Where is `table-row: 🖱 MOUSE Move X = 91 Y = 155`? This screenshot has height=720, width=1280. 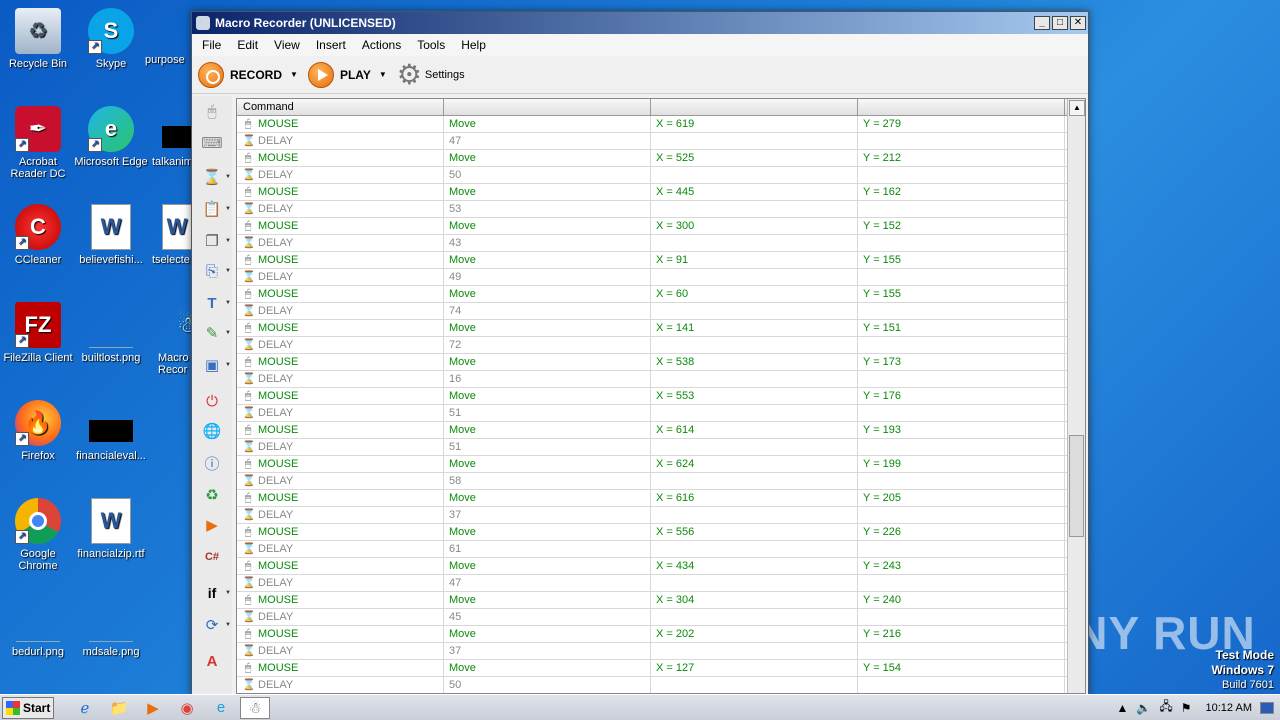 table-row: 🖱 MOUSE Move X = 91 Y = 155 is located at coordinates (661, 260).